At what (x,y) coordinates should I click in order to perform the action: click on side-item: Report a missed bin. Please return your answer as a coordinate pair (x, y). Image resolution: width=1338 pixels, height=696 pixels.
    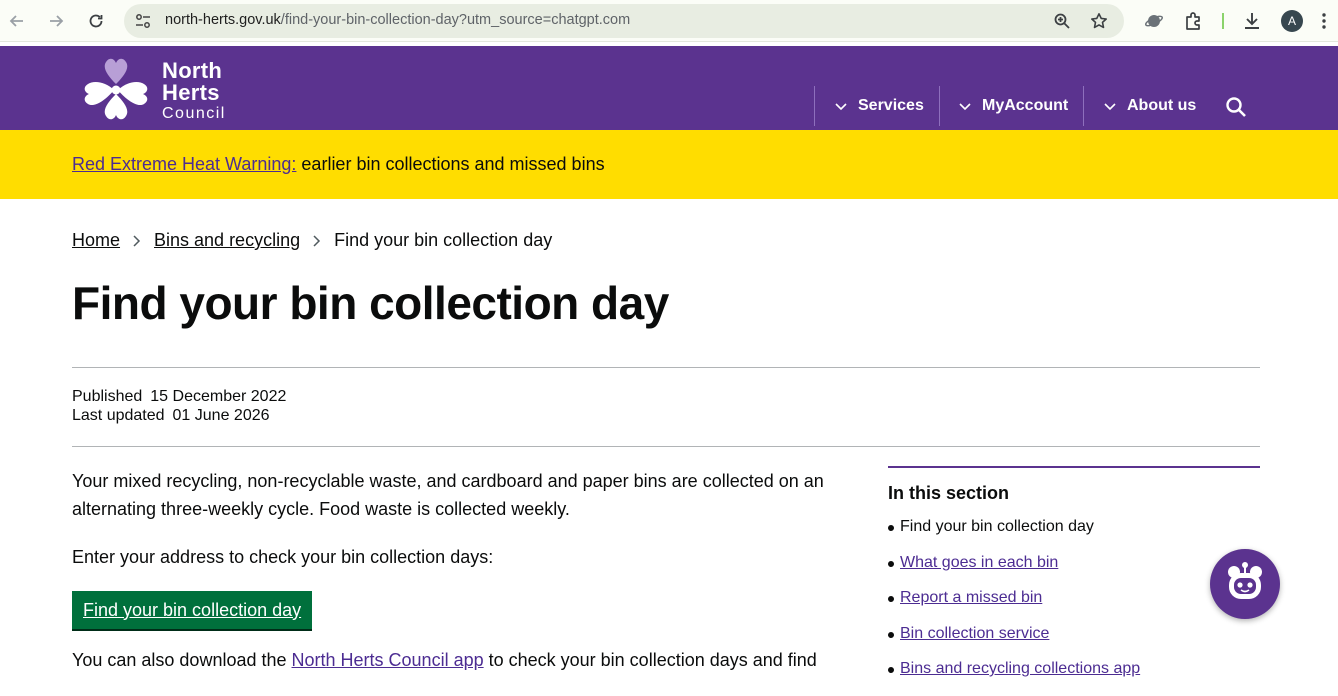
    Looking at the image, I should click on (1014, 607).